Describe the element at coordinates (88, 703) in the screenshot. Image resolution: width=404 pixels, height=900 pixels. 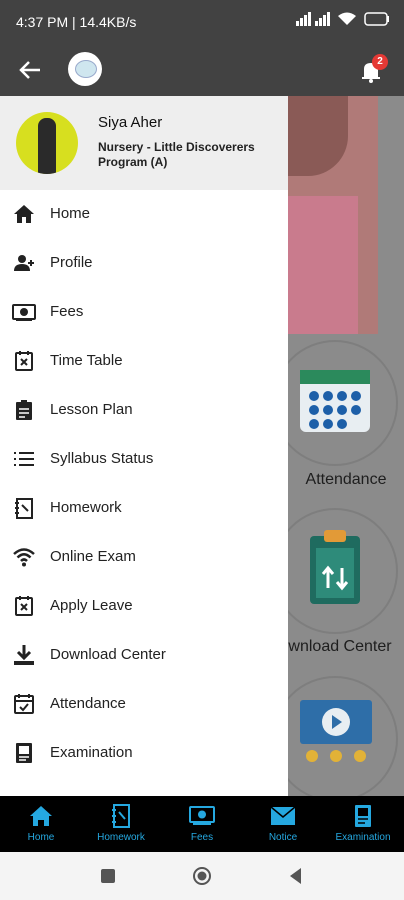
I see `menu-item-label: Attendance` at that location.